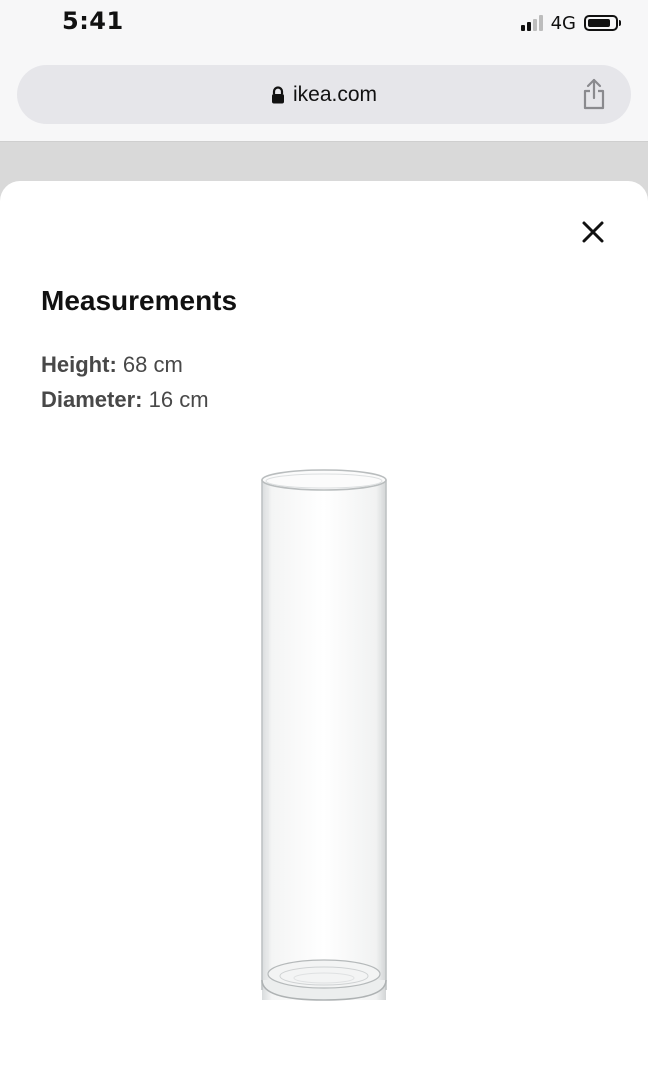 This screenshot has height=1080, width=648. Describe the element at coordinates (93, 21) in the screenshot. I see `status-time: 5:41` at that location.